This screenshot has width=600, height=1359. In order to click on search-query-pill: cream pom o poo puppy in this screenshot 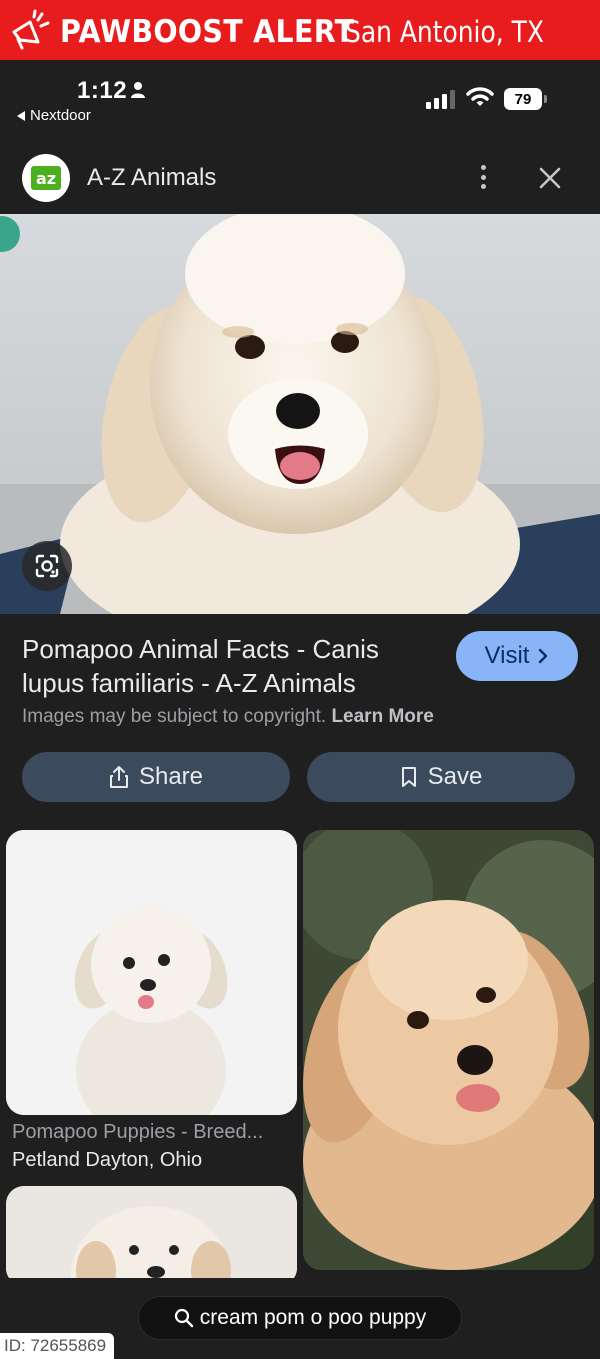, I will do `click(300, 1318)`.